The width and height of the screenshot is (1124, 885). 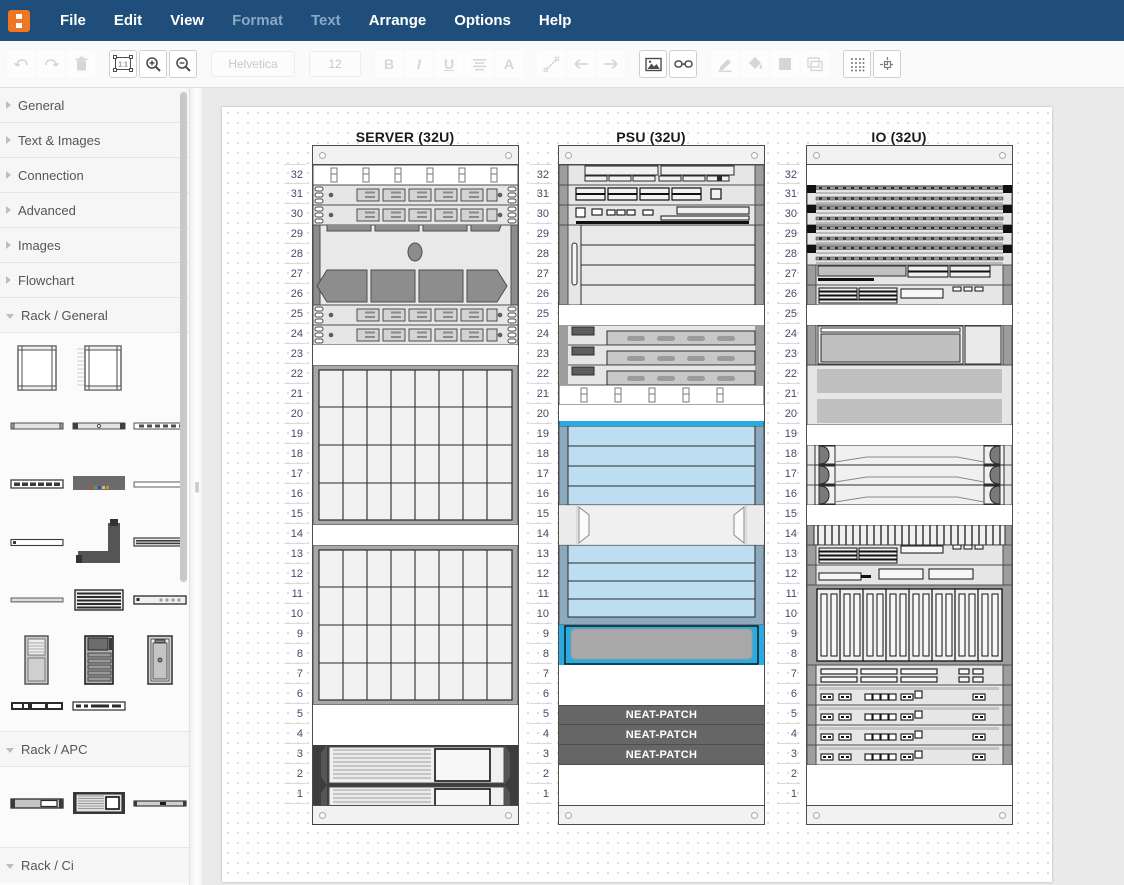 What do you see at coordinates (257, 20) in the screenshot?
I see `menu-format: Format` at bounding box center [257, 20].